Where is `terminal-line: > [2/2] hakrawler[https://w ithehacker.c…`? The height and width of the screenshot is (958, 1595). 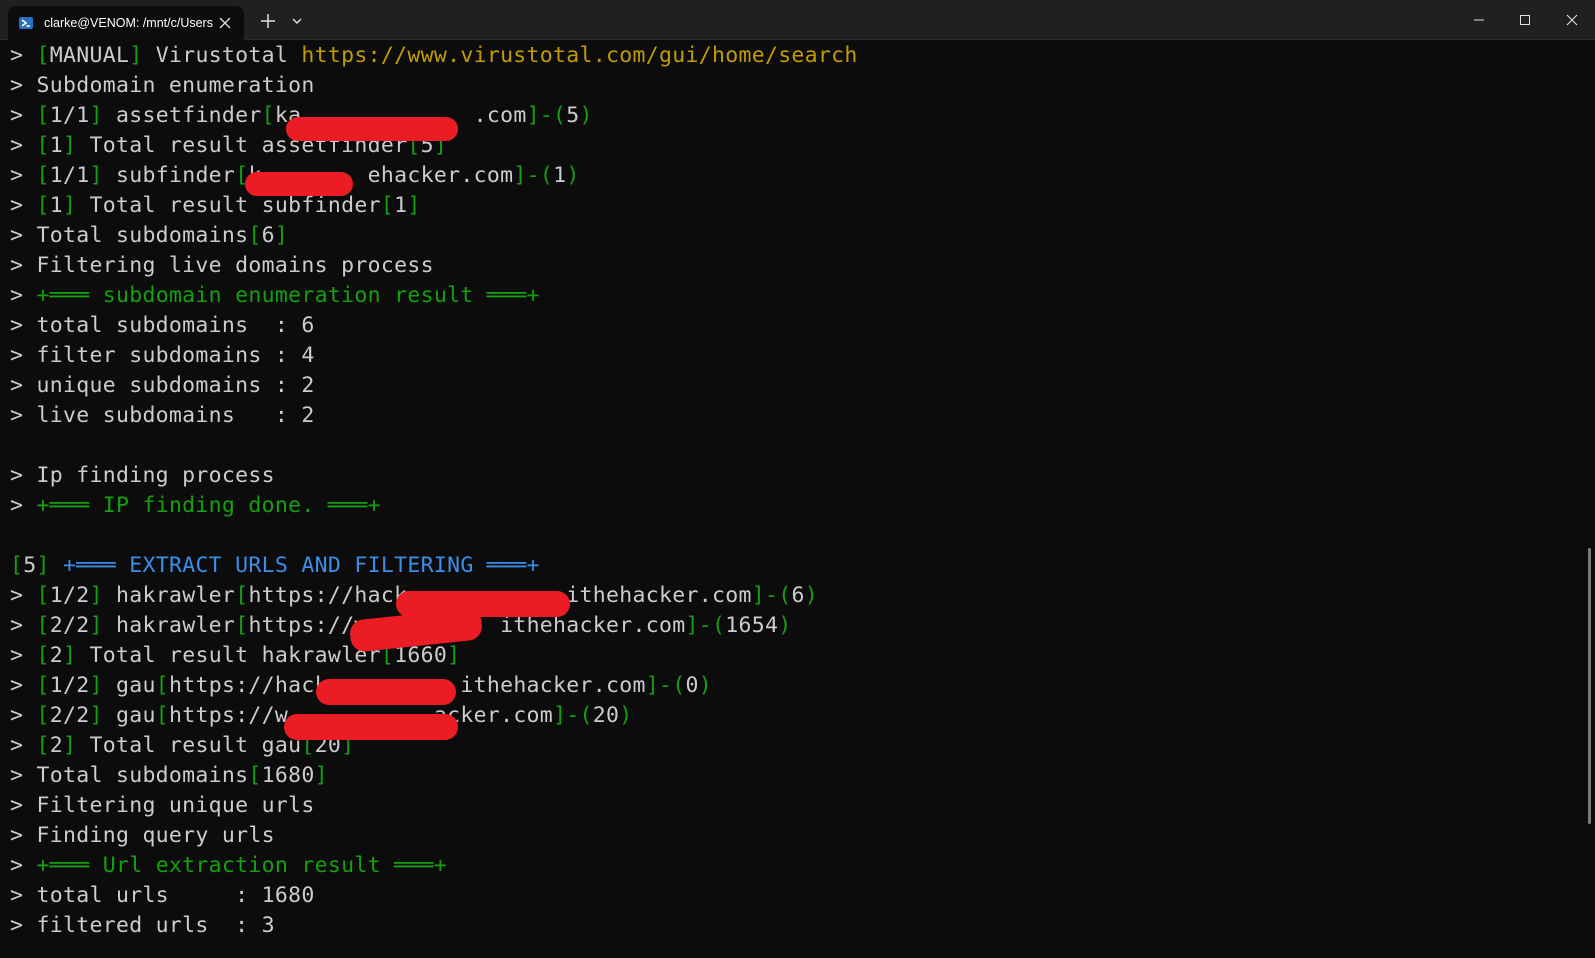
terminal-line: > [2/2] hakrawler[https://w ithehacker.c… is located at coordinates (795, 626).